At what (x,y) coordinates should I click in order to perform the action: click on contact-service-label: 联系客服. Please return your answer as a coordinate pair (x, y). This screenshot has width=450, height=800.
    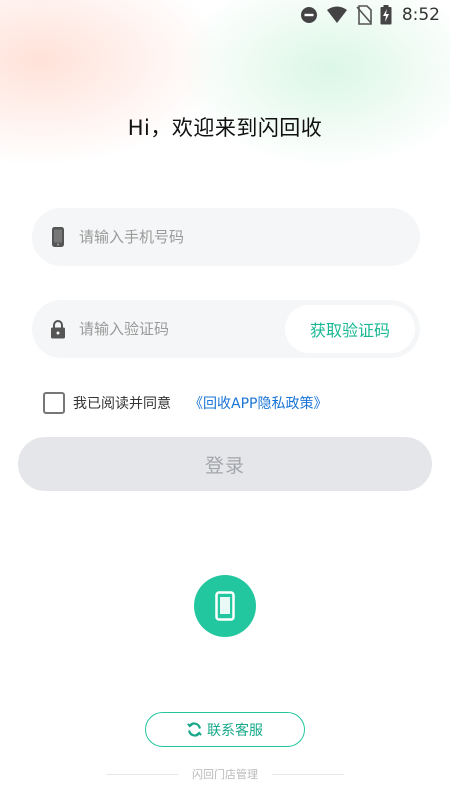
    Looking at the image, I should click on (235, 730).